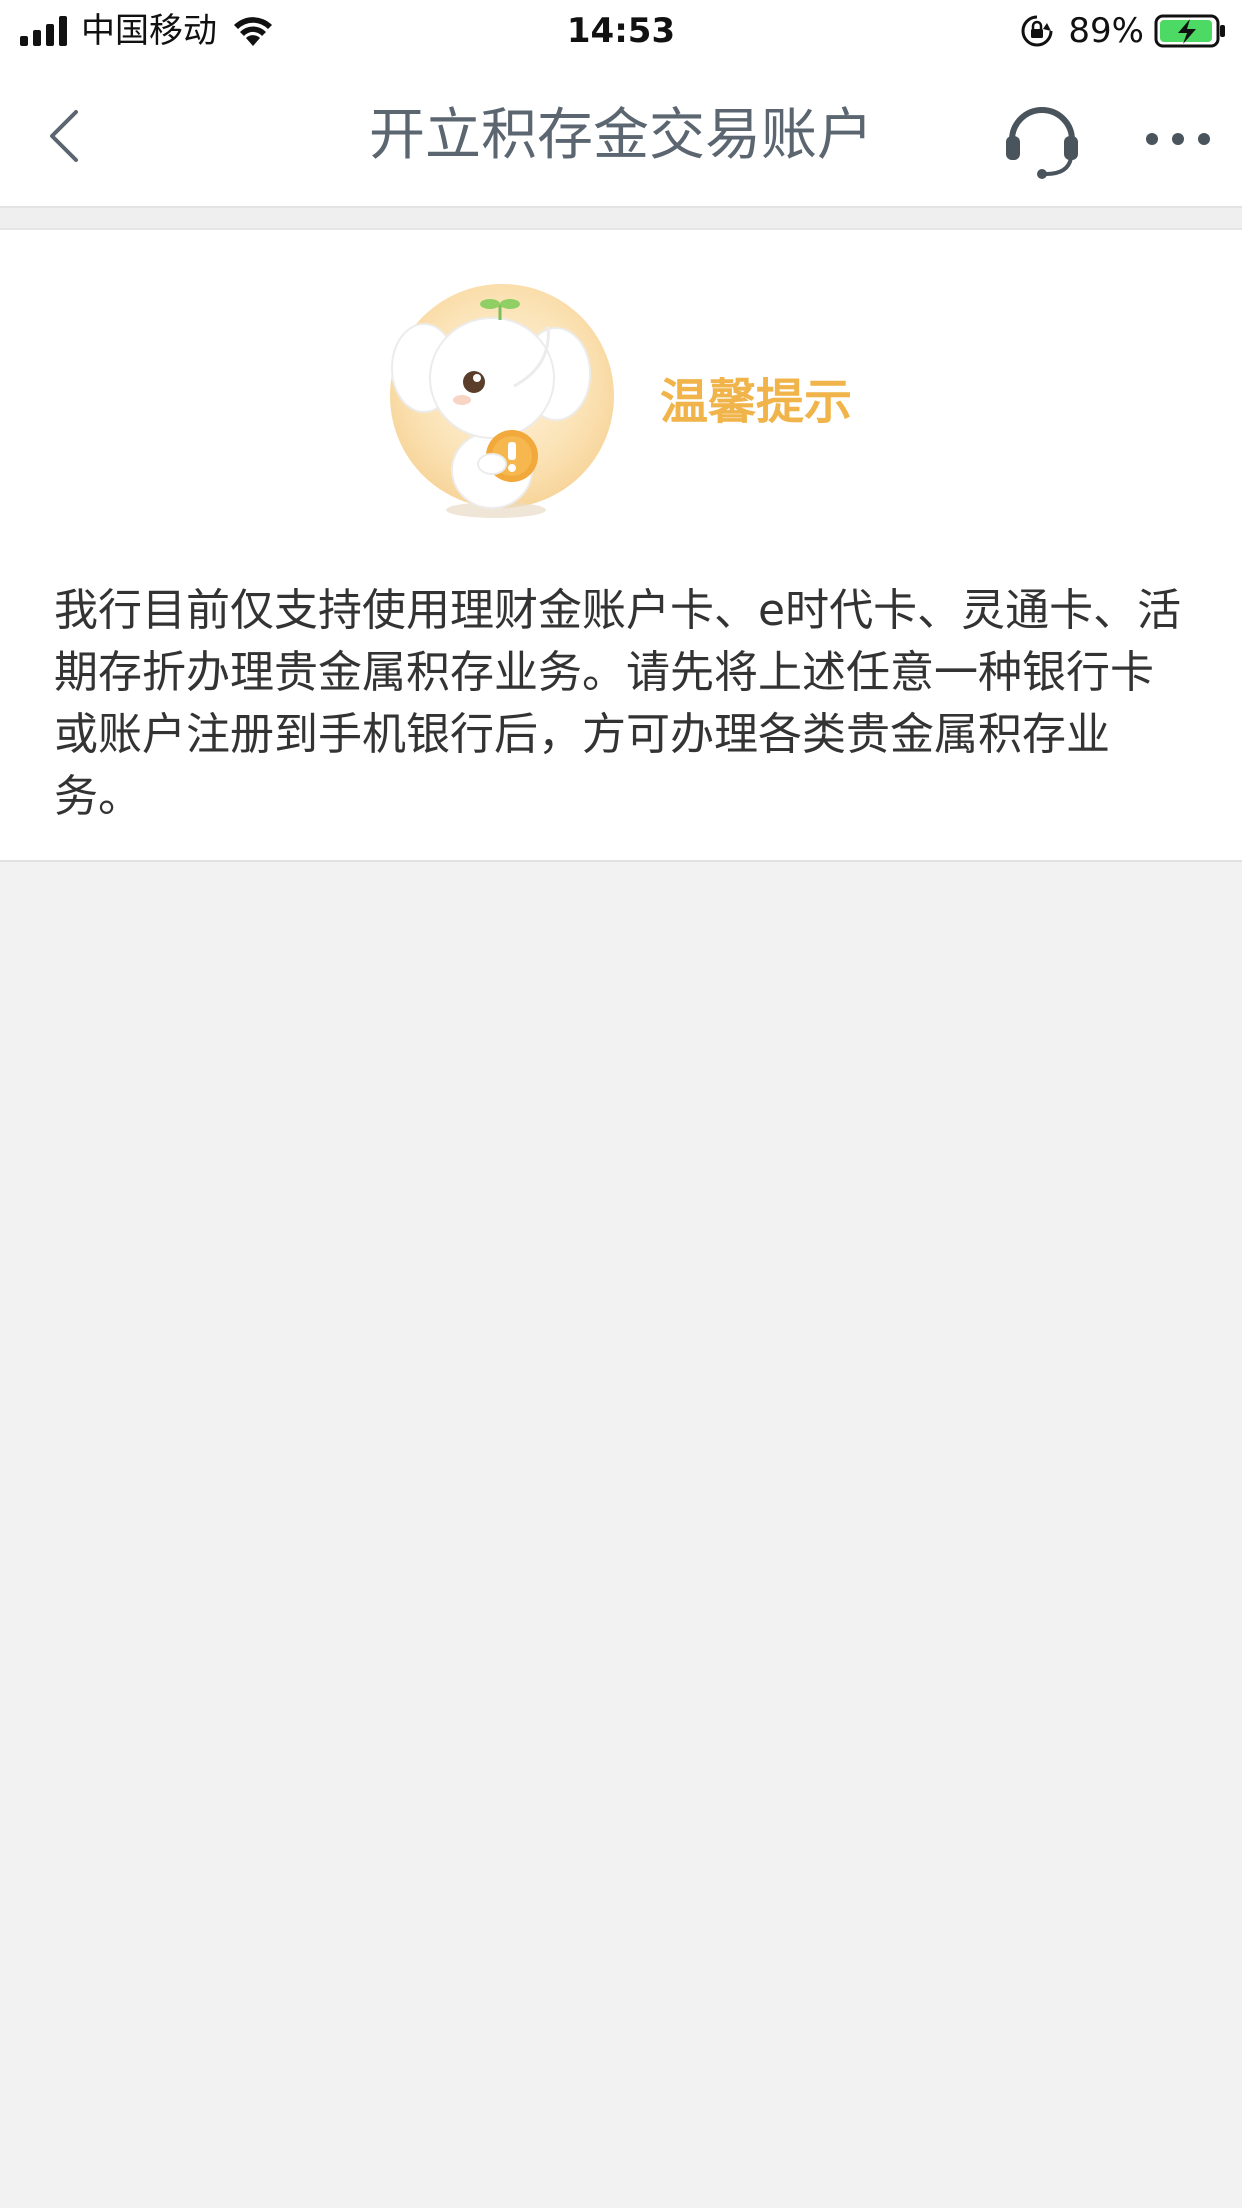 This screenshot has width=1242, height=2208. Describe the element at coordinates (621, 32) in the screenshot. I see `status-bar: 中国移动 14:53 89%` at that location.